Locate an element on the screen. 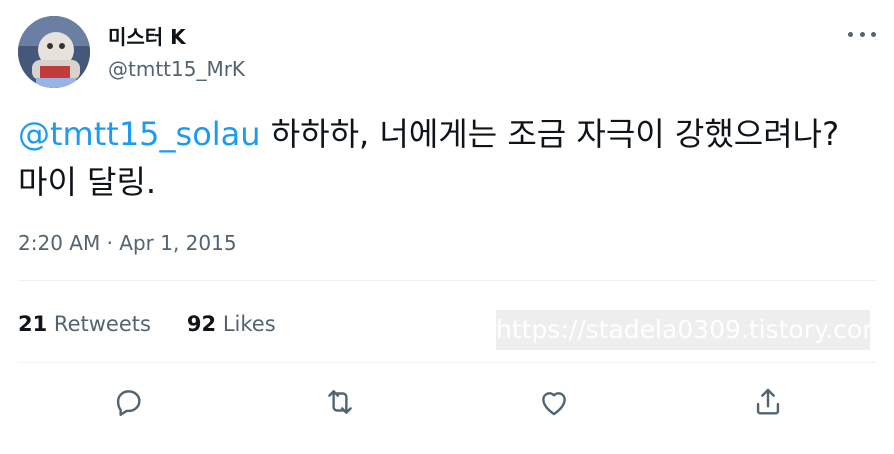 The width and height of the screenshot is (894, 454). retweets-count: 21 is located at coordinates (33, 324).